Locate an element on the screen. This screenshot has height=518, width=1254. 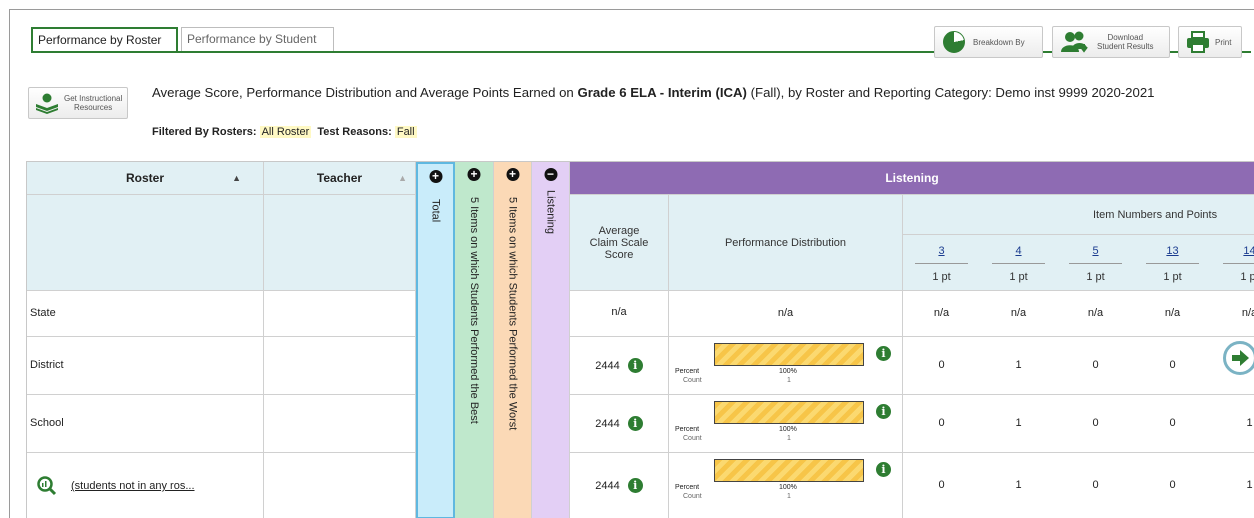
item-column-header: 14 1 pt is located at coordinates (1232, 263).